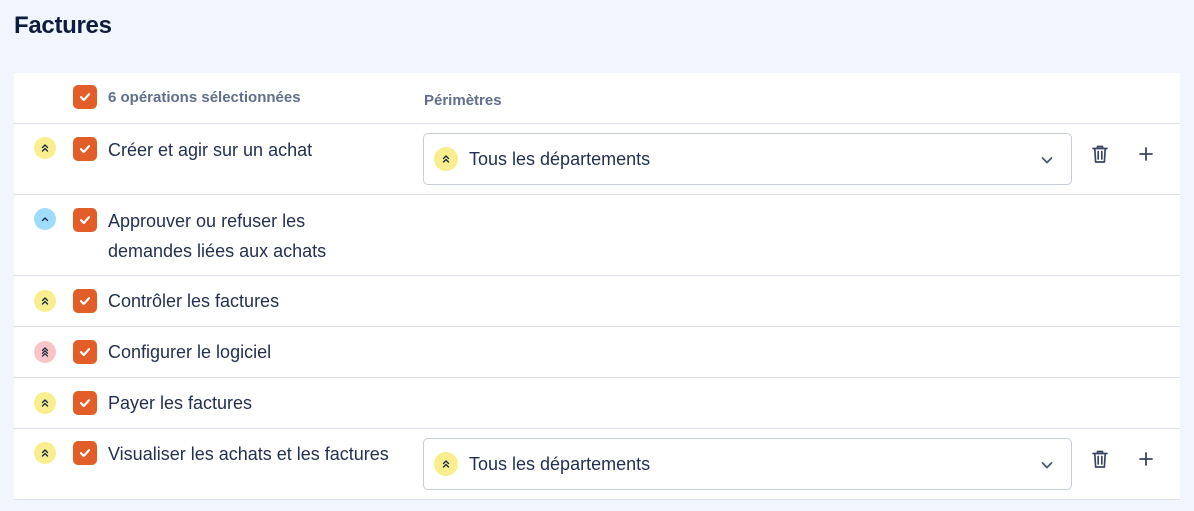 The image size is (1194, 511). I want to click on page-title: Factures, so click(63, 25).